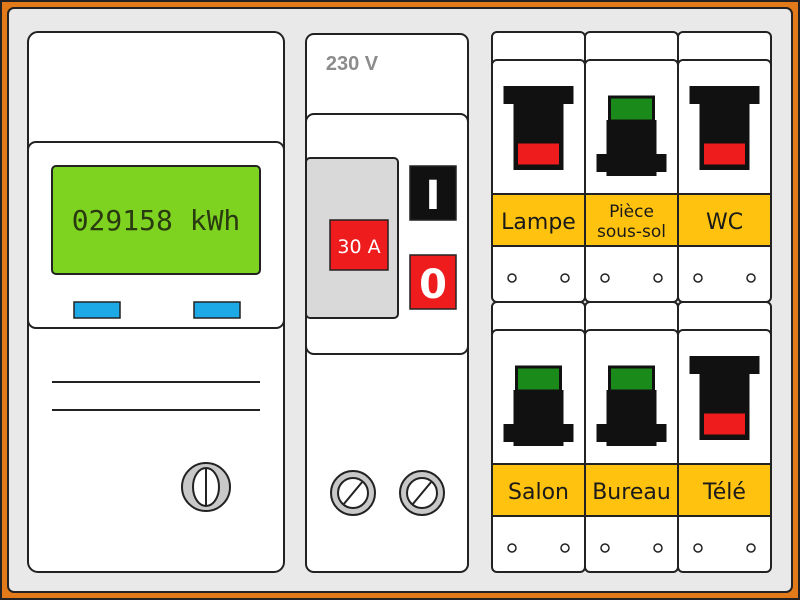 The height and width of the screenshot is (600, 800). I want to click on breaker-label: Lampe, so click(538, 222).